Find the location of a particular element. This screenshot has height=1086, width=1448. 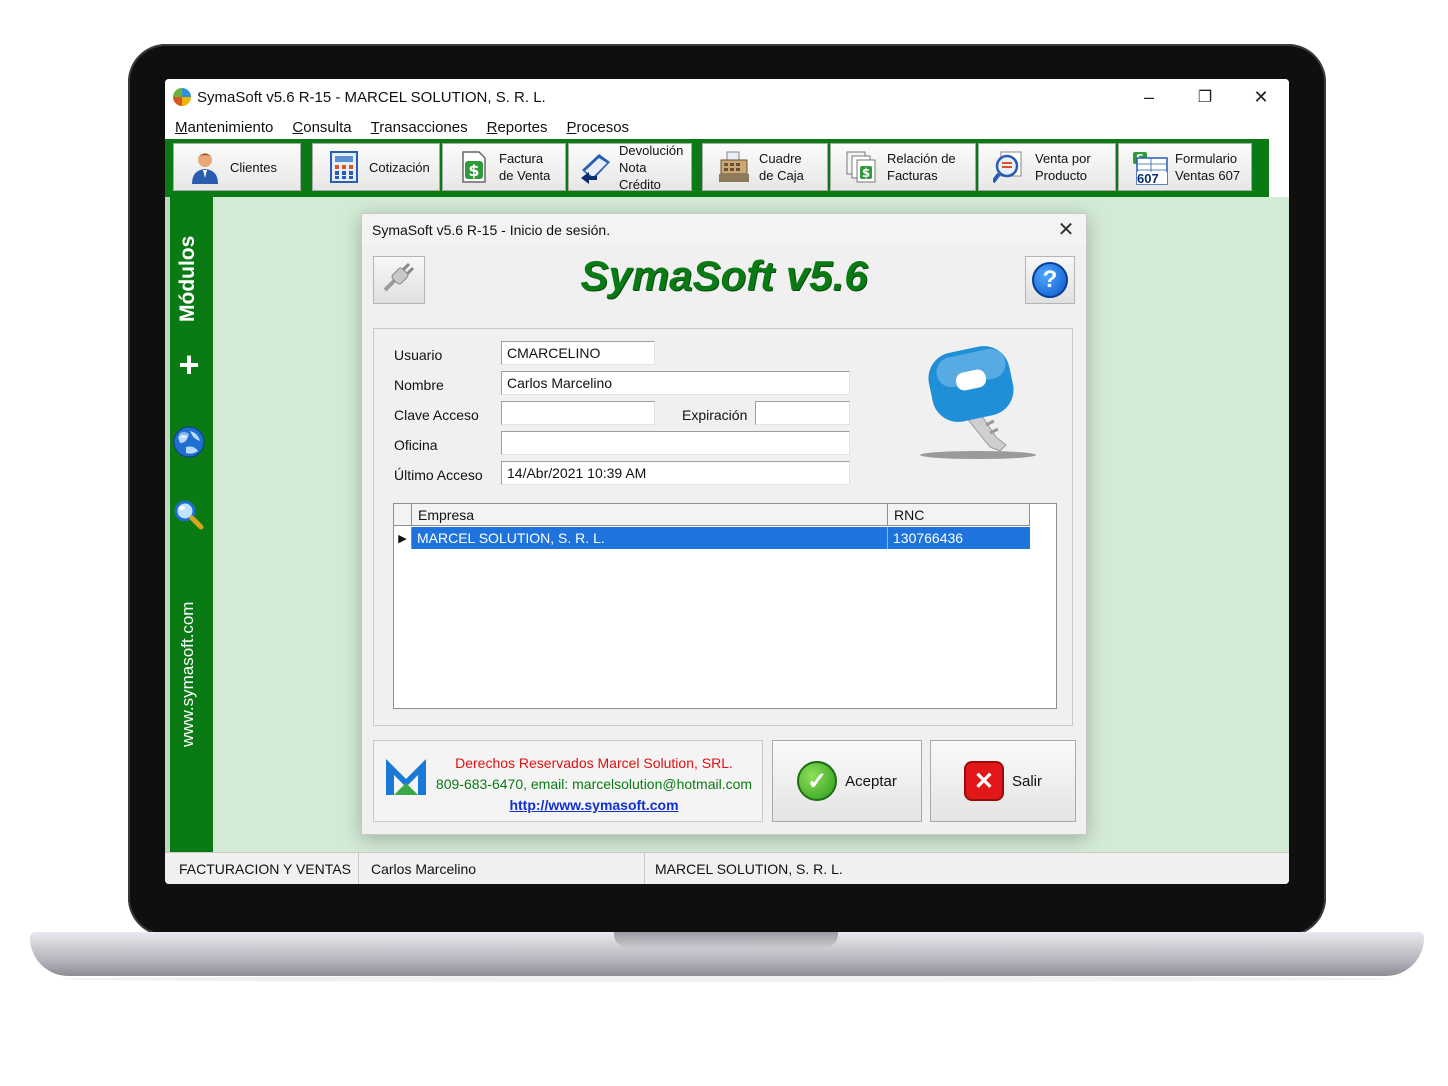

status-module: FACTURACION Y VENTAS is located at coordinates (262, 868).